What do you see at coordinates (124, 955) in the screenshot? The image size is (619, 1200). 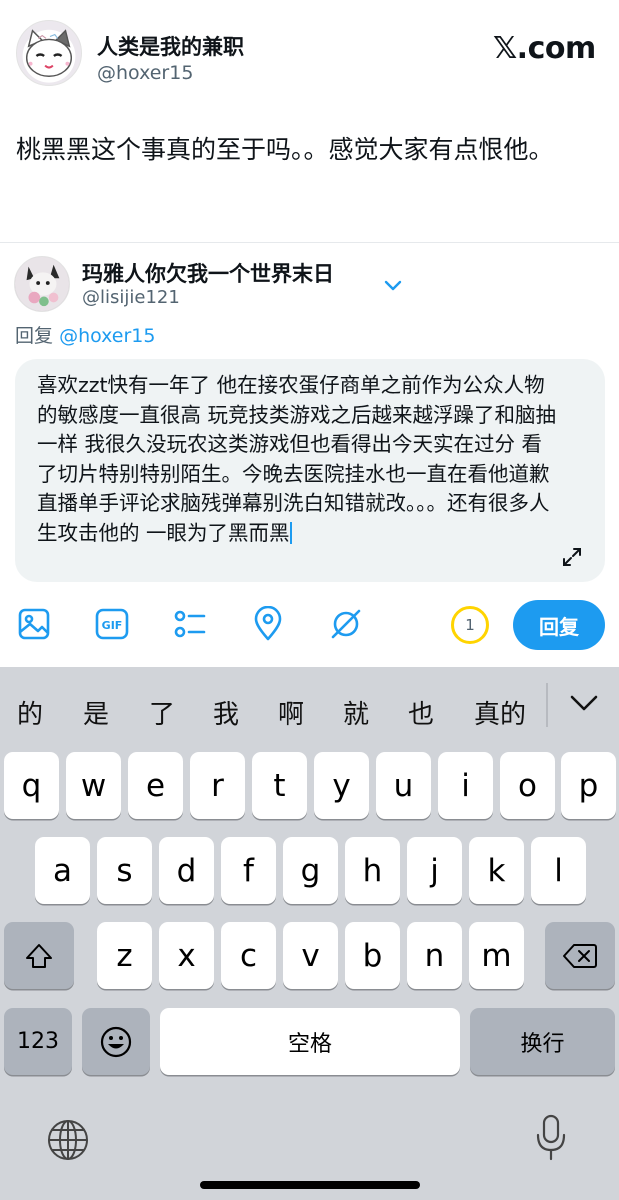 I see `key-z: z` at bounding box center [124, 955].